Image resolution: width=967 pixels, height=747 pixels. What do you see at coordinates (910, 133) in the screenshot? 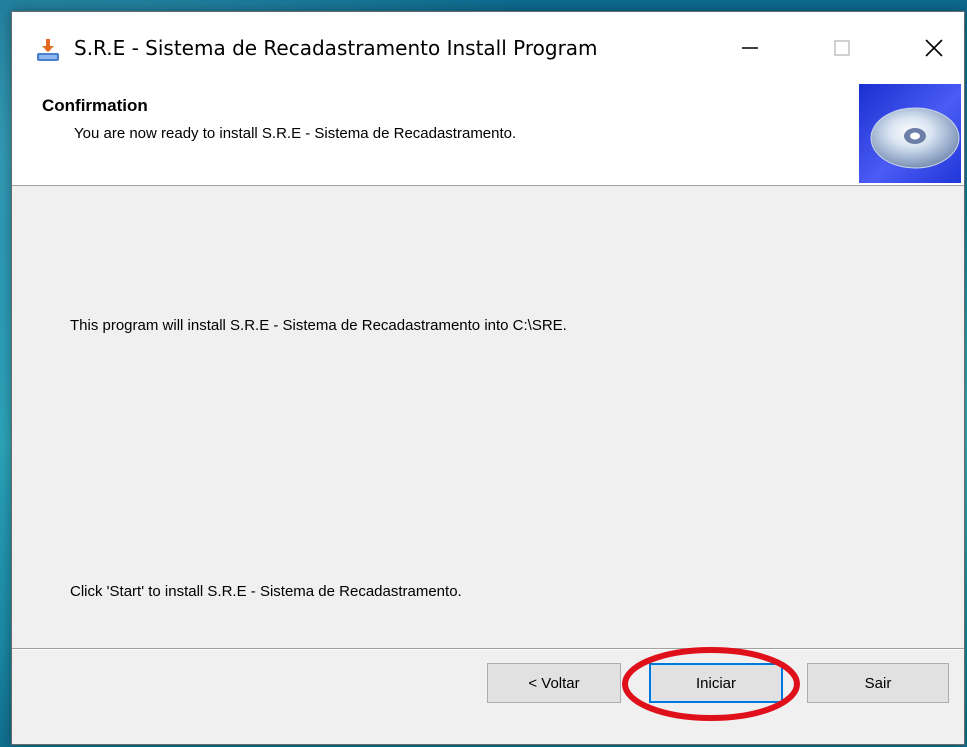
I see `cd-disc-icon` at bounding box center [910, 133].